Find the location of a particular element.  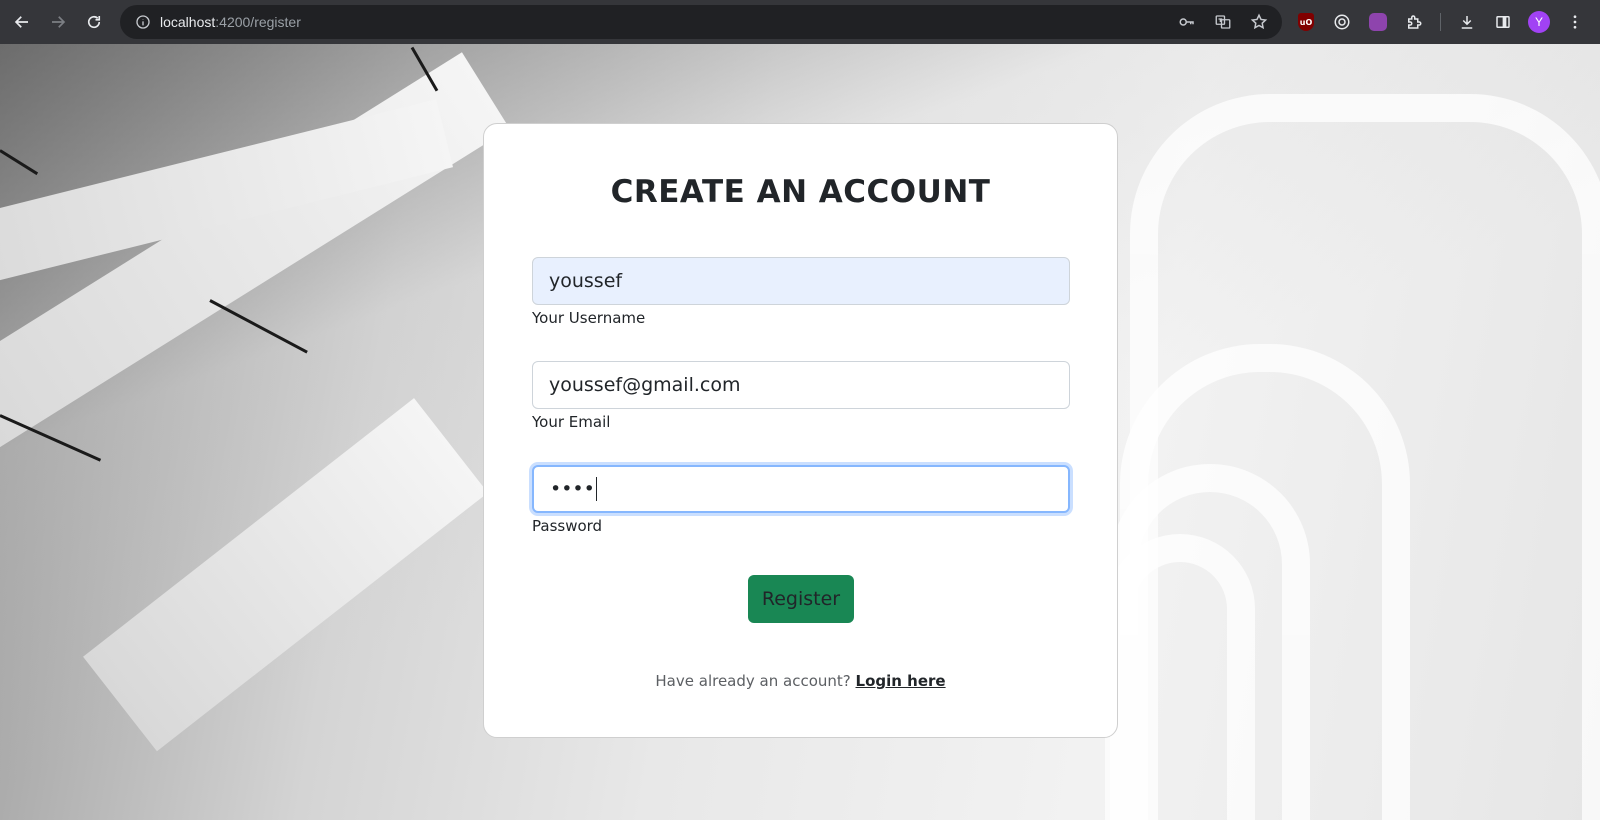

email-field-group: youssef@gmail.com Your Email is located at coordinates (801, 396).